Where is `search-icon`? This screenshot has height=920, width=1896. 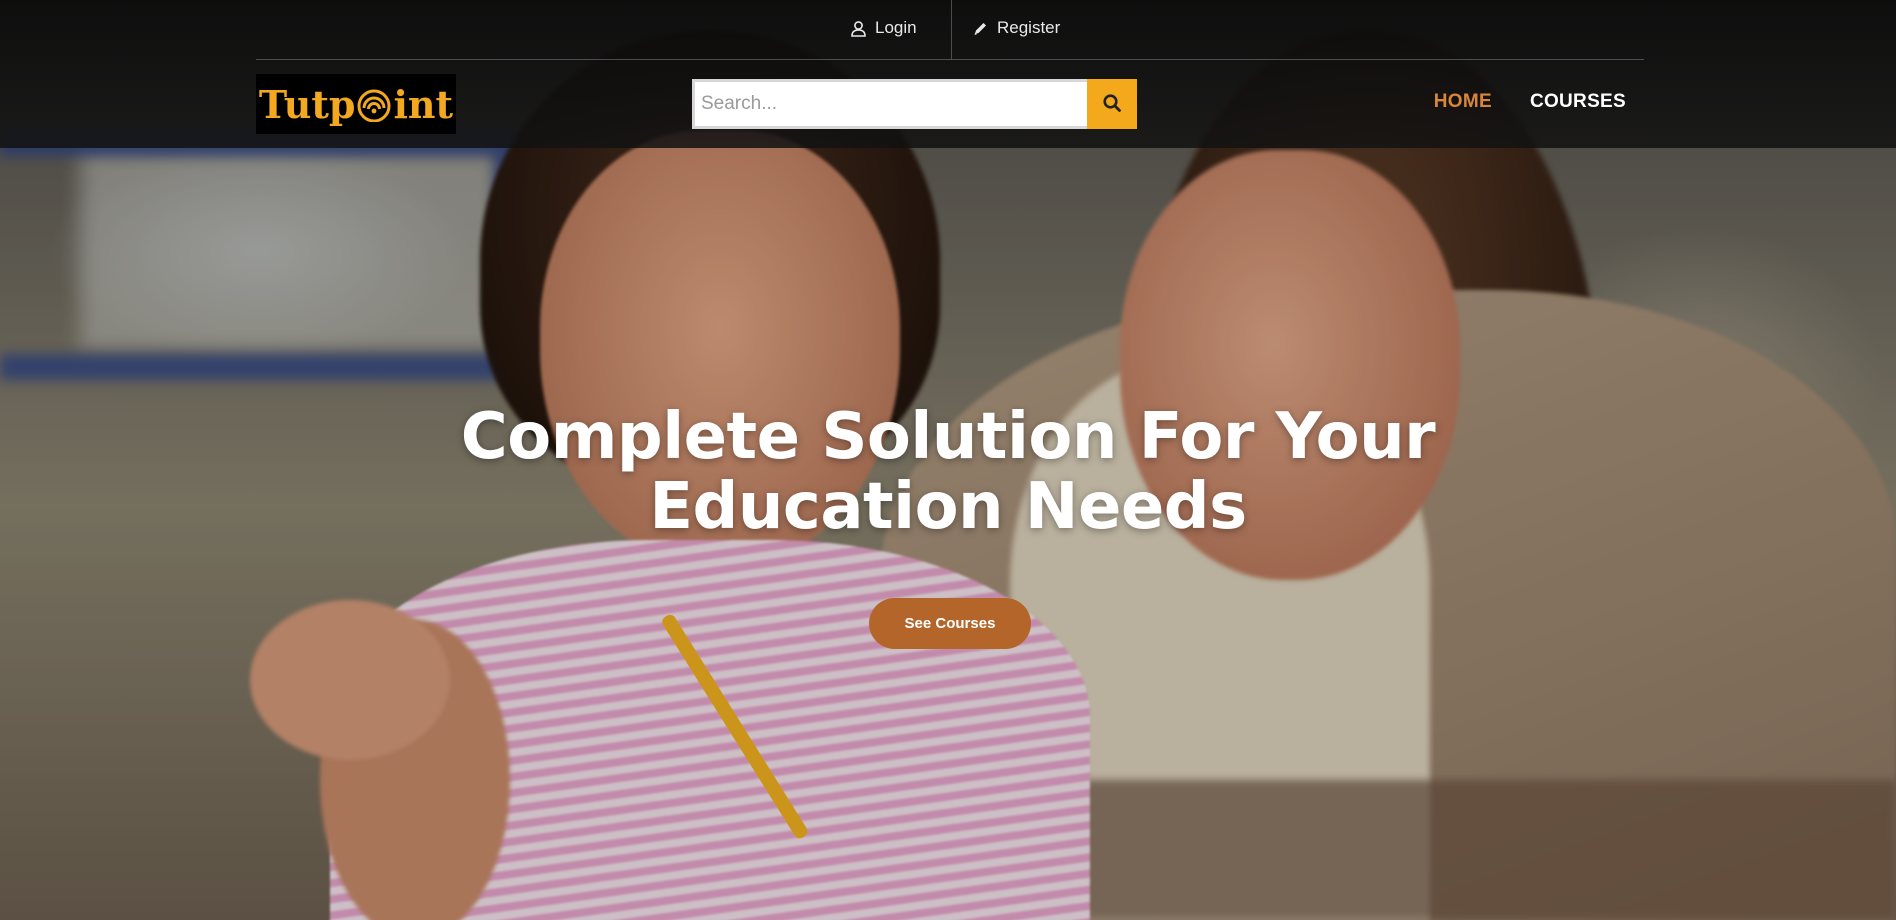 search-icon is located at coordinates (1112, 104).